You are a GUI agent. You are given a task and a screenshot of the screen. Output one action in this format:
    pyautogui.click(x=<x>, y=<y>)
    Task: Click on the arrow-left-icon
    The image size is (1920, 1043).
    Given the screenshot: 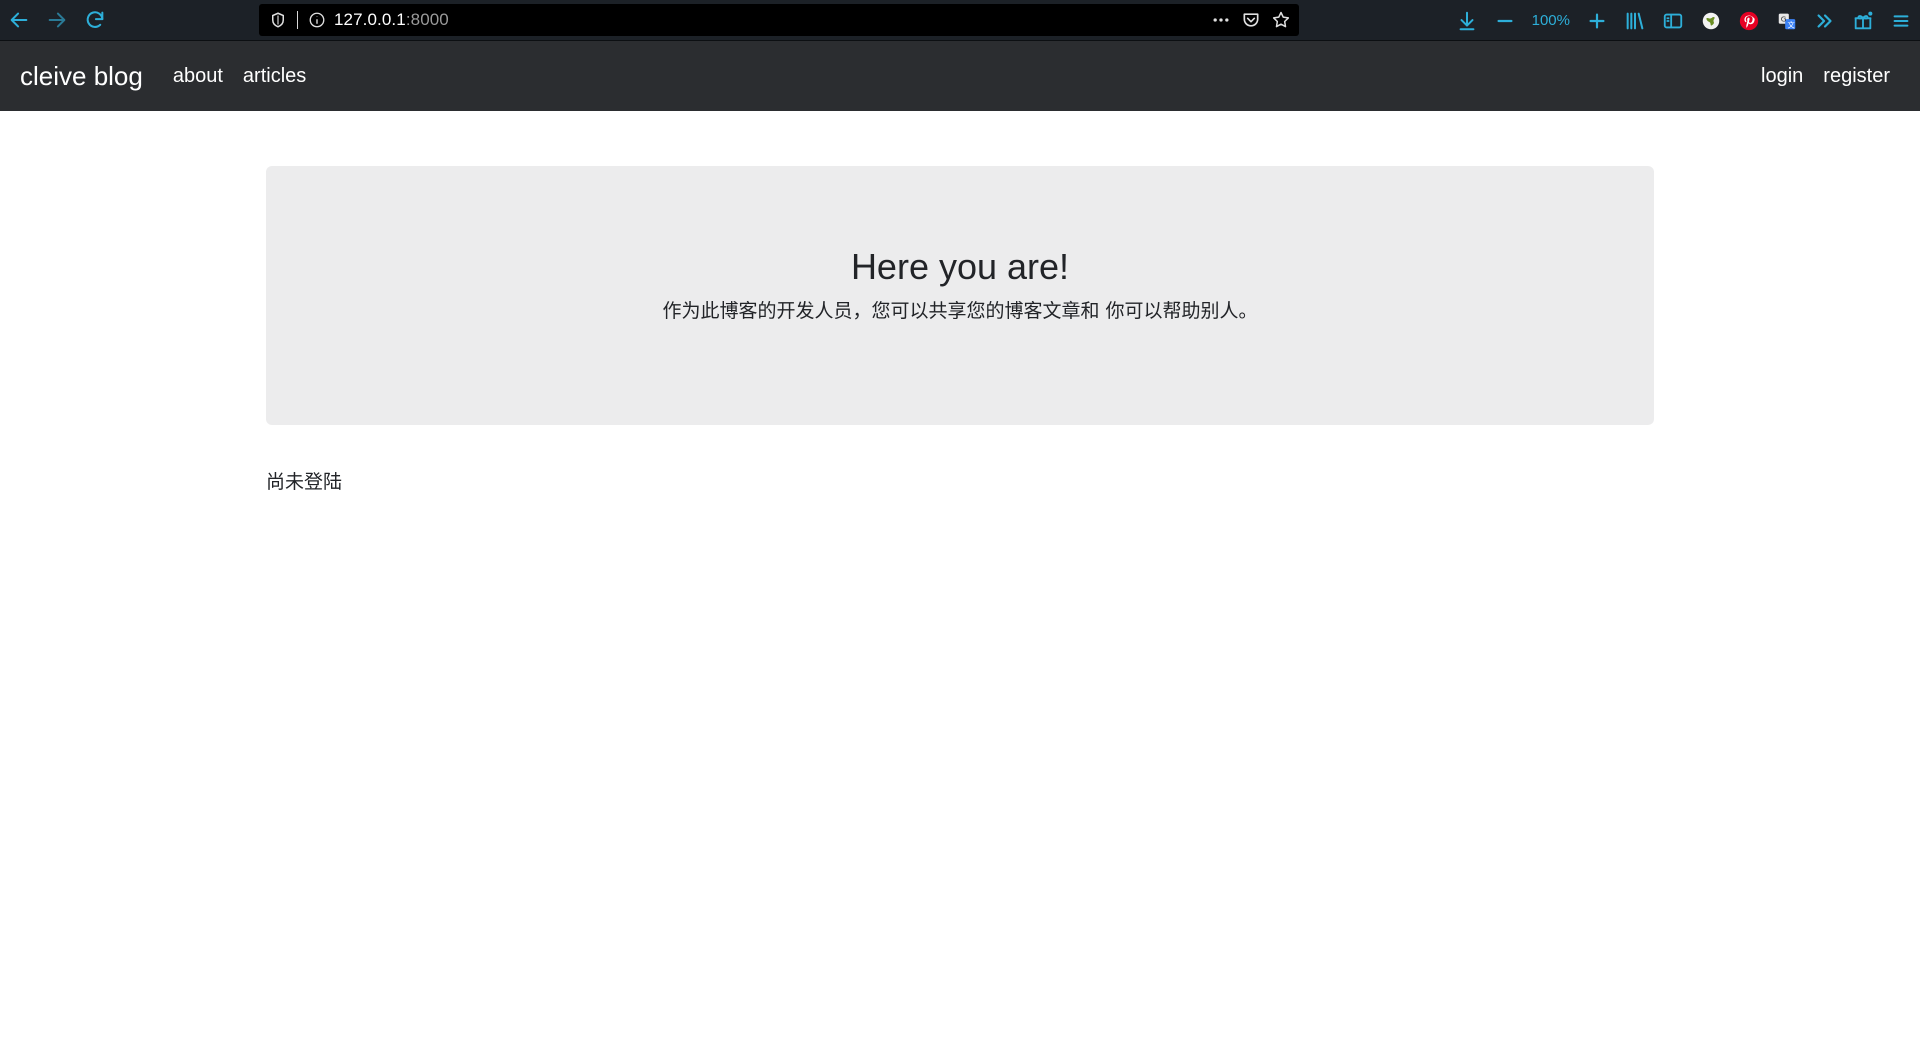 What is the action you would take?
    pyautogui.click(x=19, y=20)
    